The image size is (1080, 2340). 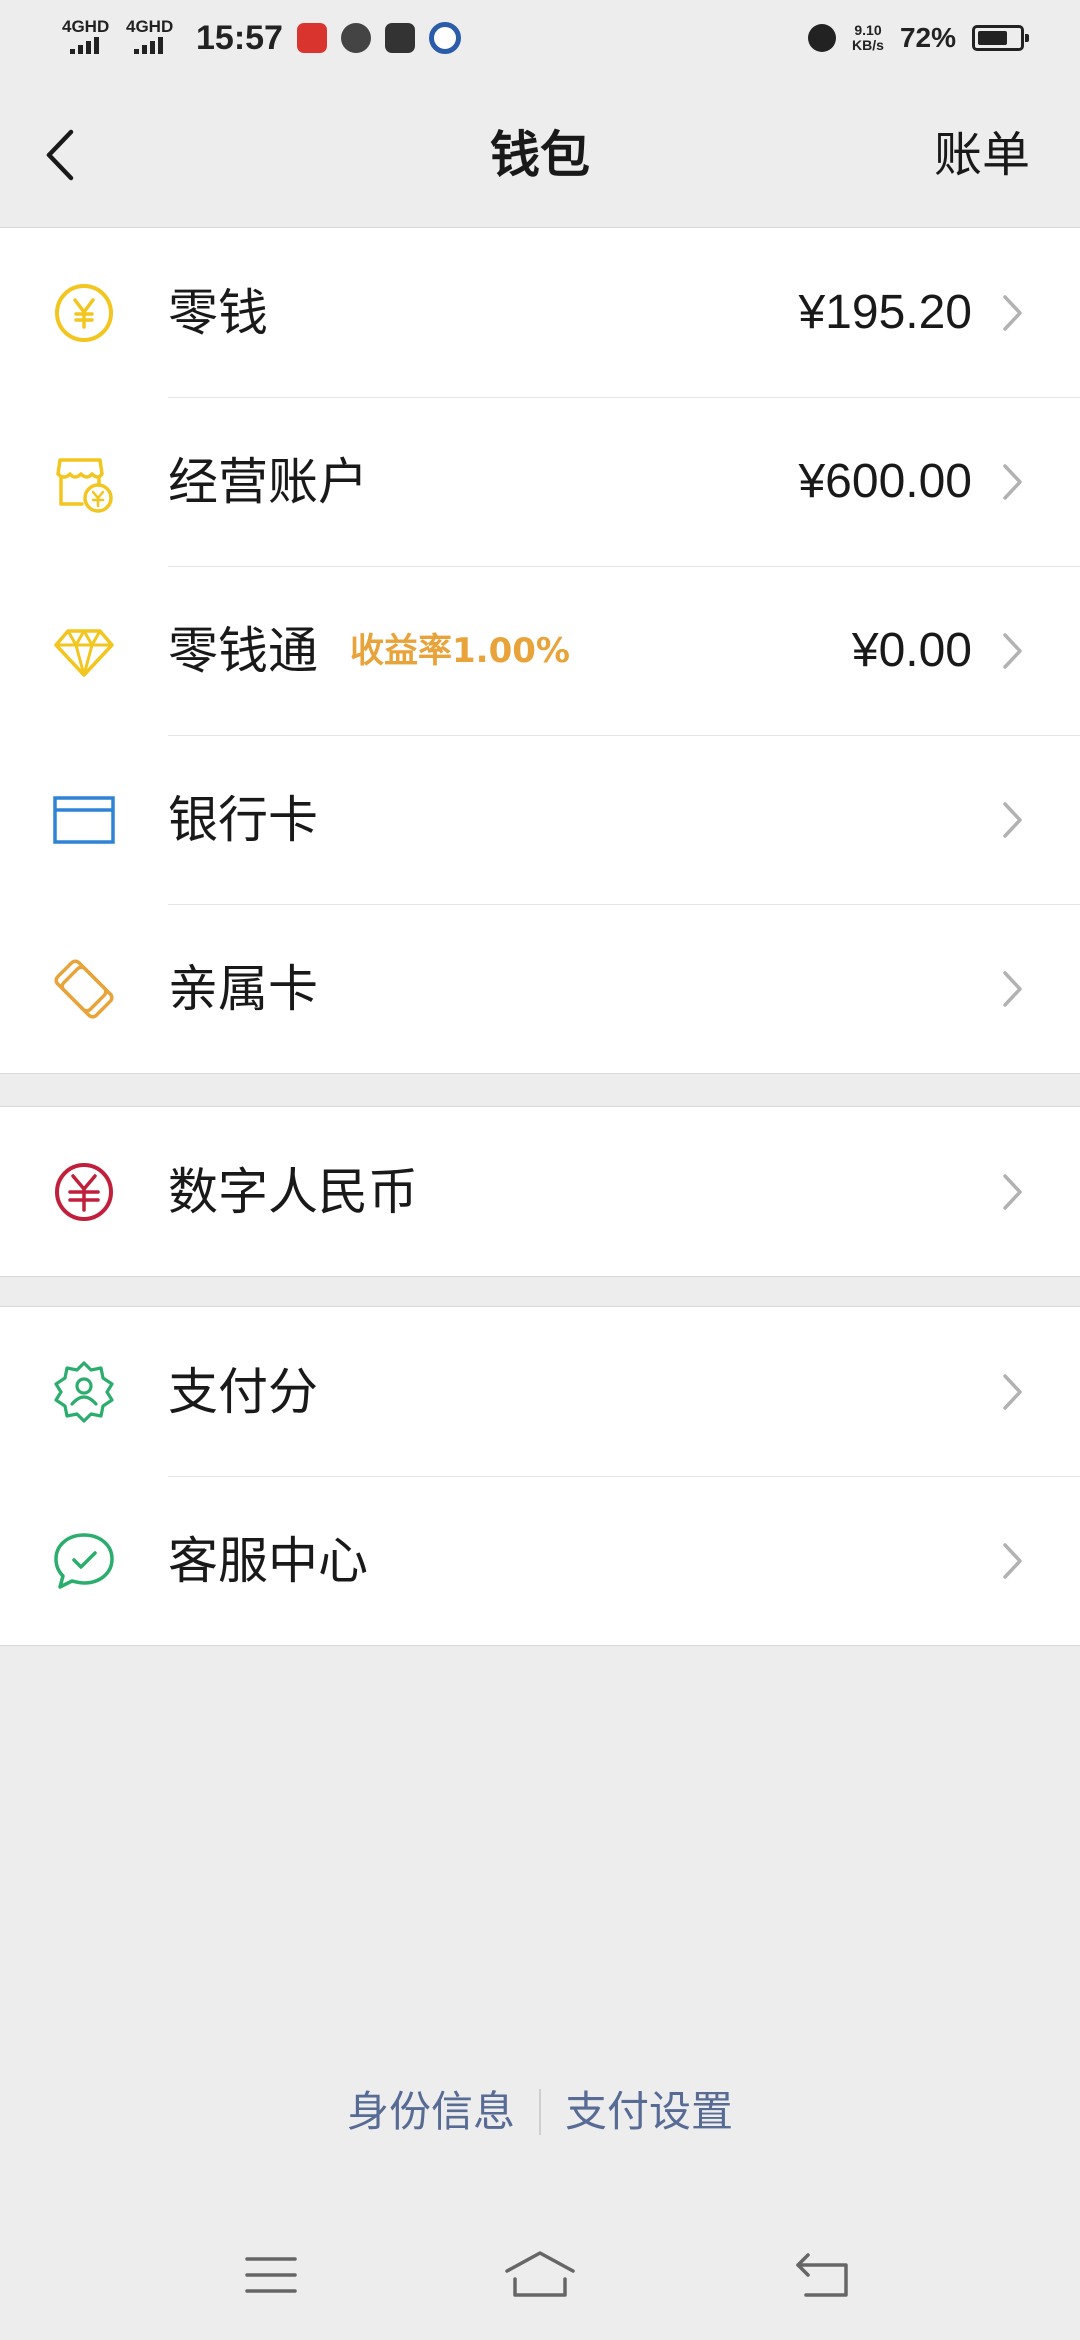 I want to click on back-button, so click(x=60, y=155).